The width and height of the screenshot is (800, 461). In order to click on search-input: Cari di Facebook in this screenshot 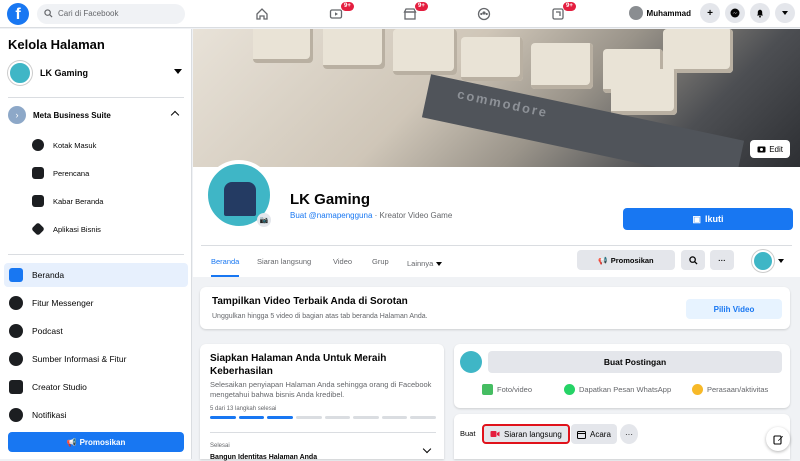, I will do `click(111, 13)`.